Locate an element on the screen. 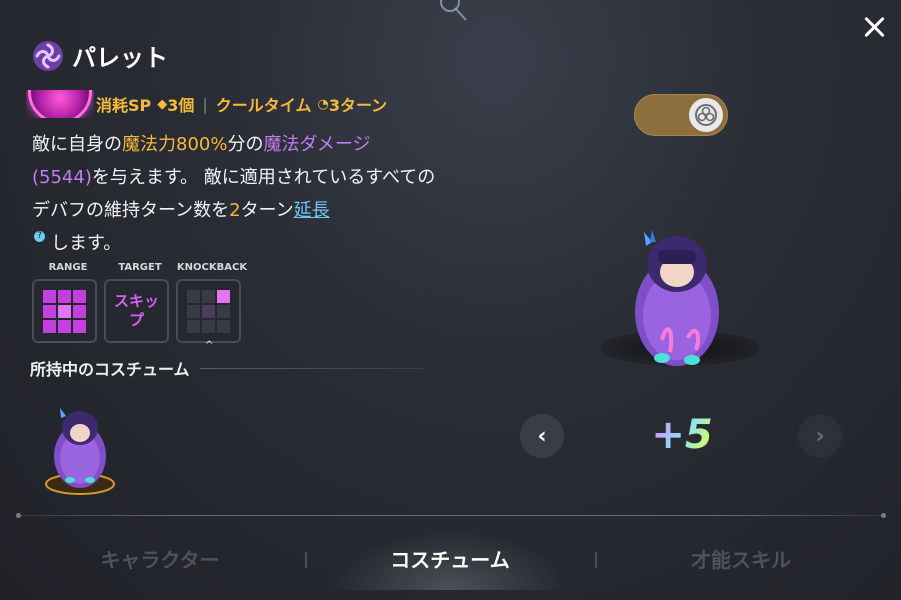  title-row: パレット is located at coordinates (100, 55).